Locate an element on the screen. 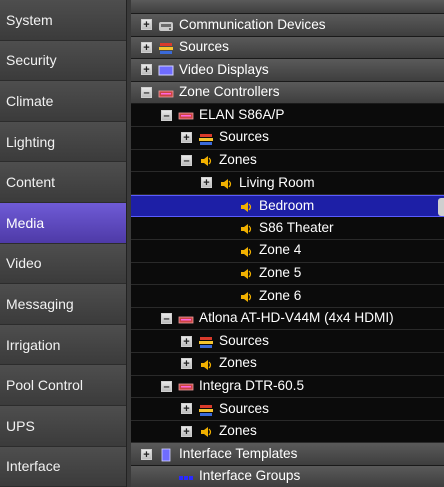 This screenshot has height=487, width=444. sidebar-item-ups: UPS is located at coordinates (63, 426).